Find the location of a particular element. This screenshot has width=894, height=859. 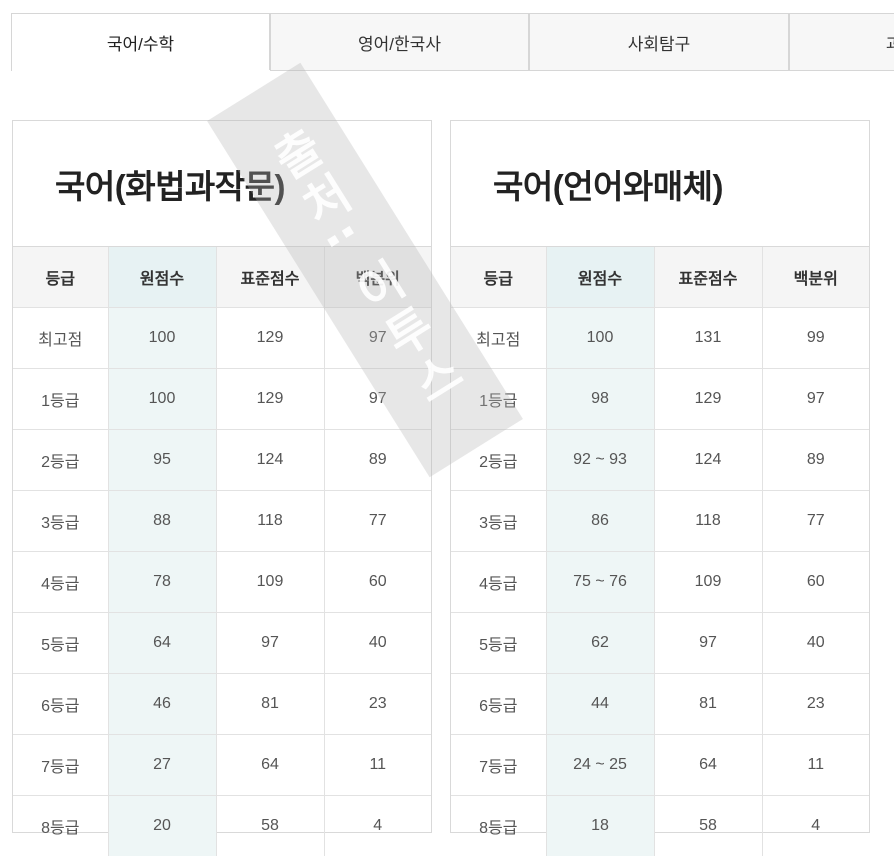

raw-score-cell: 46 is located at coordinates (162, 704).